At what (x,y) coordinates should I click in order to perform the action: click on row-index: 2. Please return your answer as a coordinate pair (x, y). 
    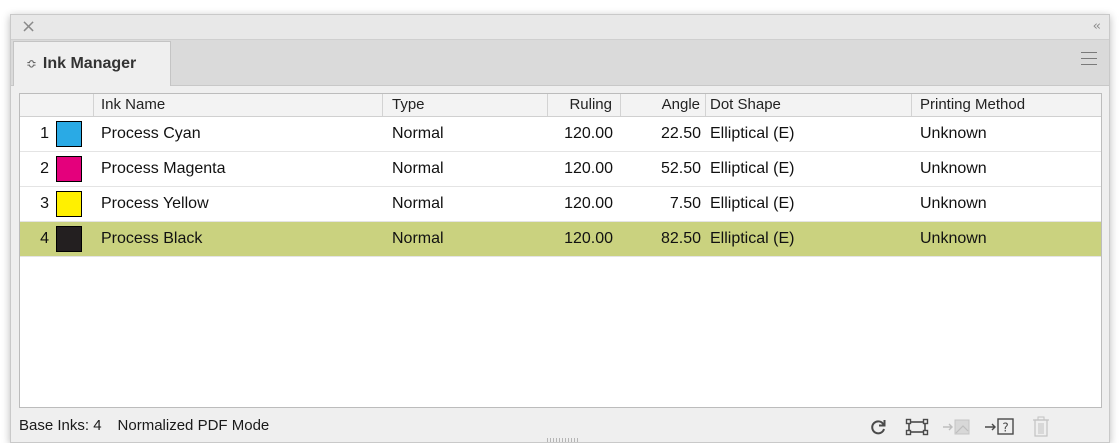
    Looking at the image, I should click on (44, 168).